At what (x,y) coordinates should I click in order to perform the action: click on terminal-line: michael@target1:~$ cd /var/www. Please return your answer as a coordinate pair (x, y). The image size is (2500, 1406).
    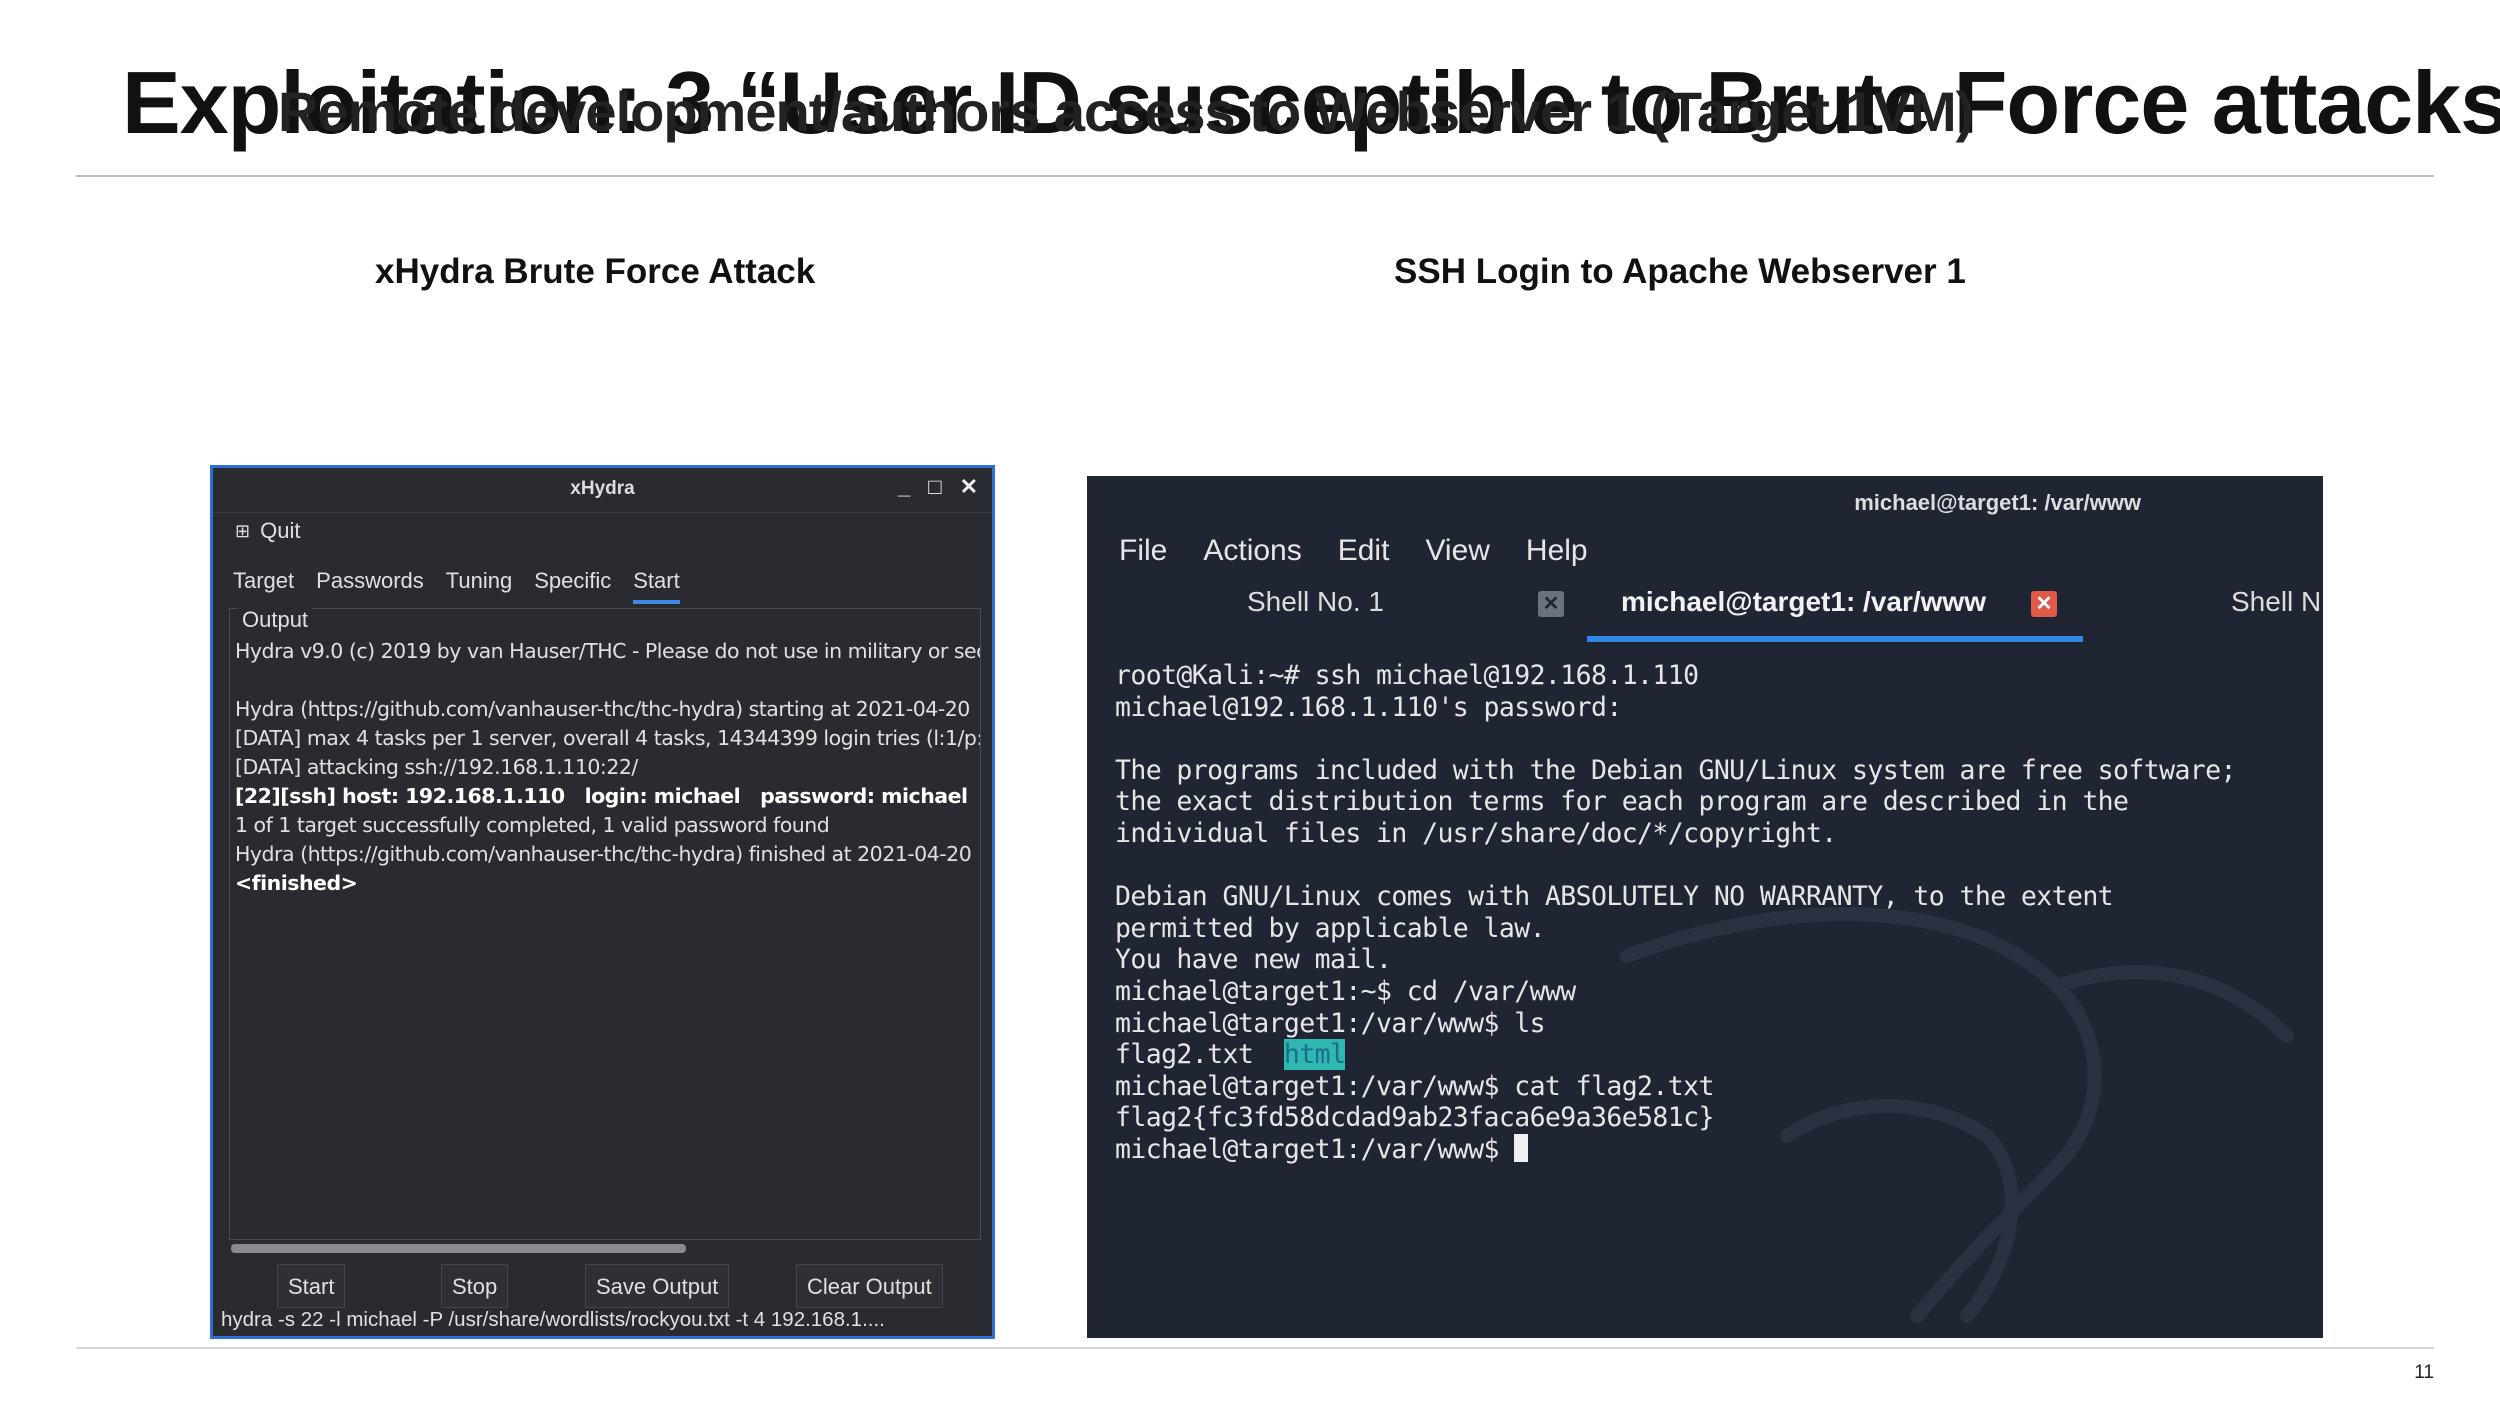
    Looking at the image, I should click on (1345, 991).